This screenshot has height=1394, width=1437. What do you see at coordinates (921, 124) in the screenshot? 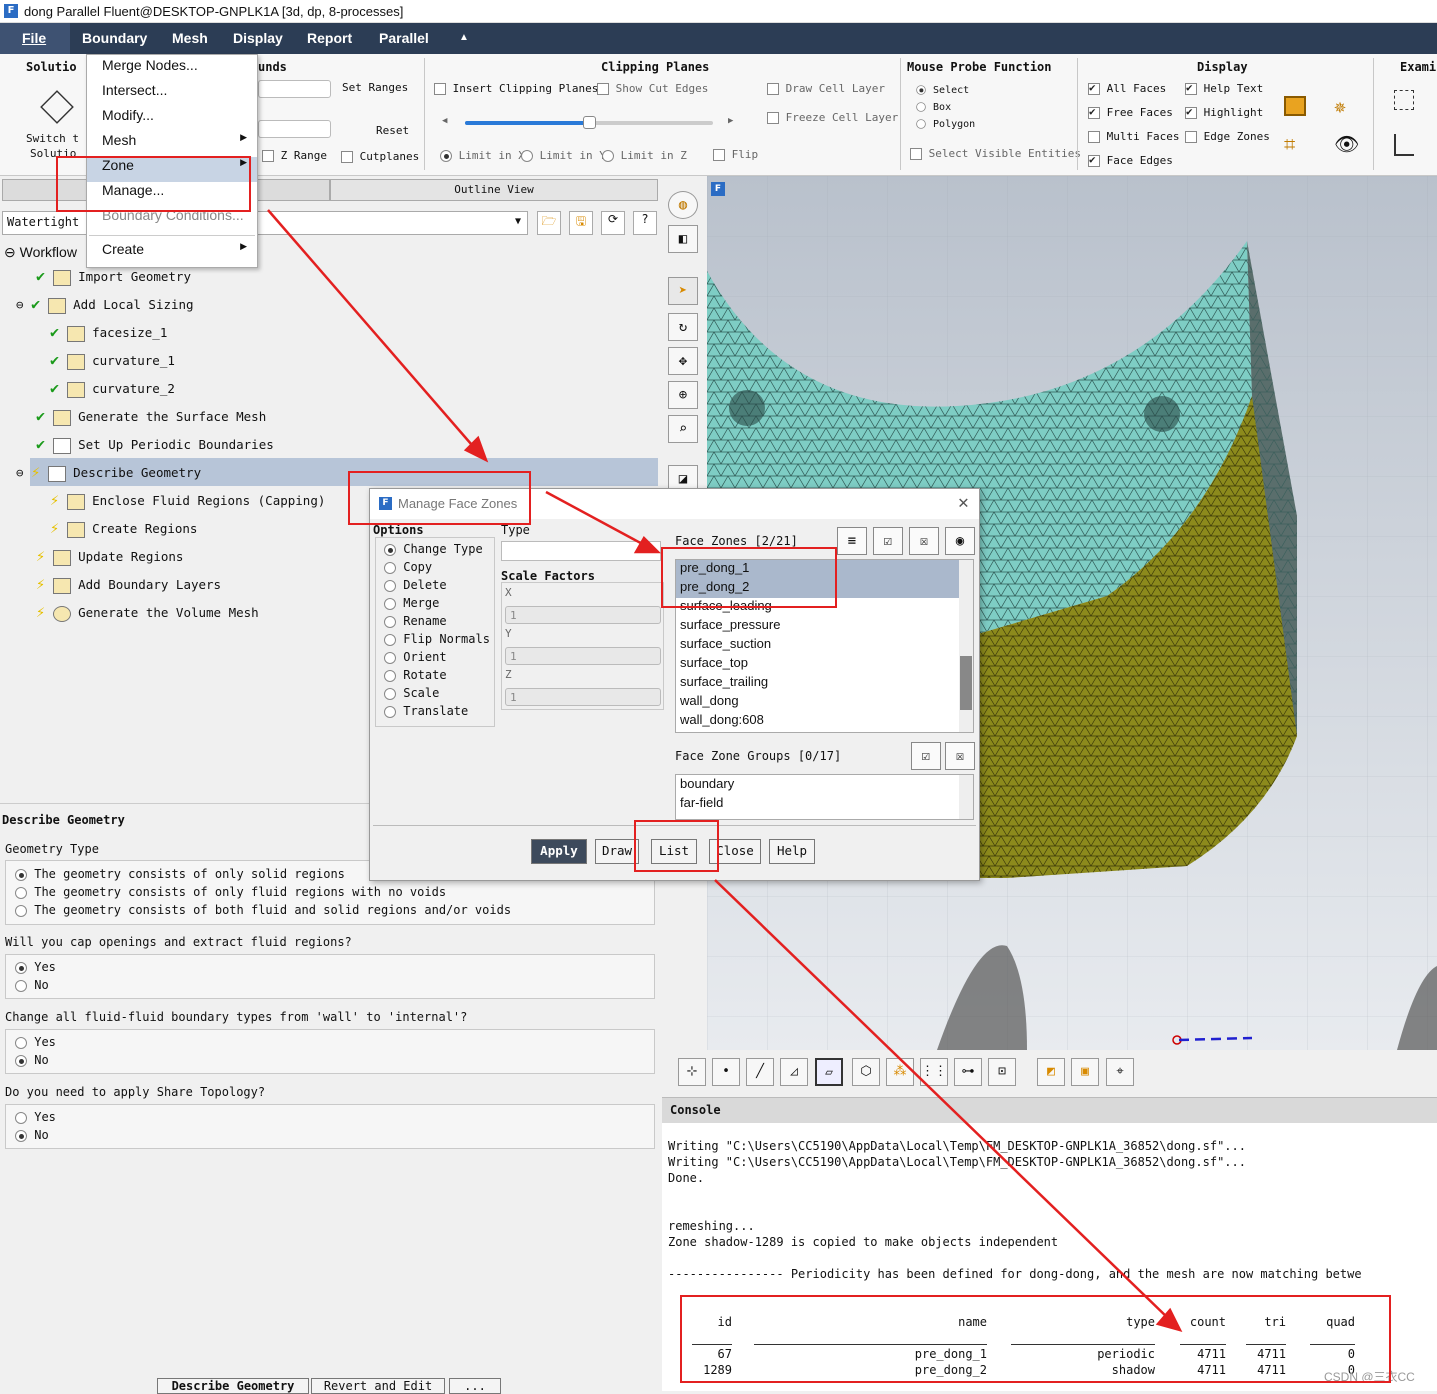
I see `probe-polygon-dot` at bounding box center [921, 124].